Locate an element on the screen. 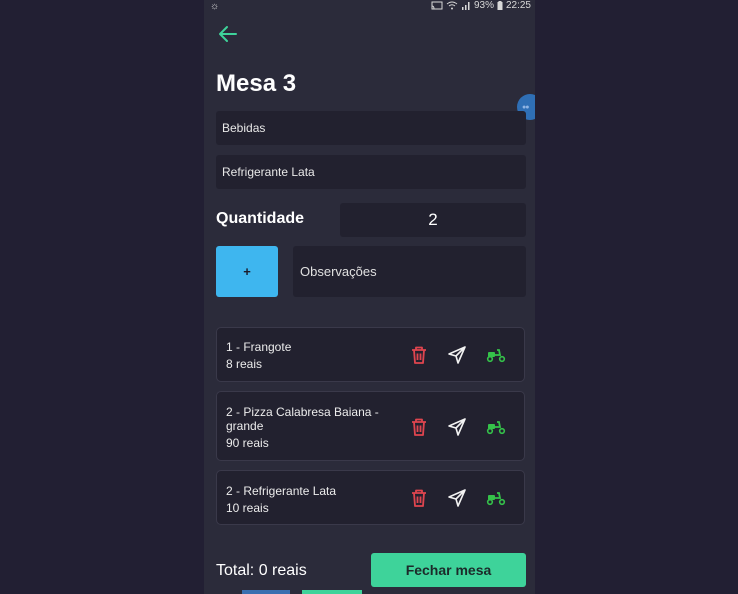 This screenshot has width=738, height=594. battery-icon is located at coordinates (500, 5).